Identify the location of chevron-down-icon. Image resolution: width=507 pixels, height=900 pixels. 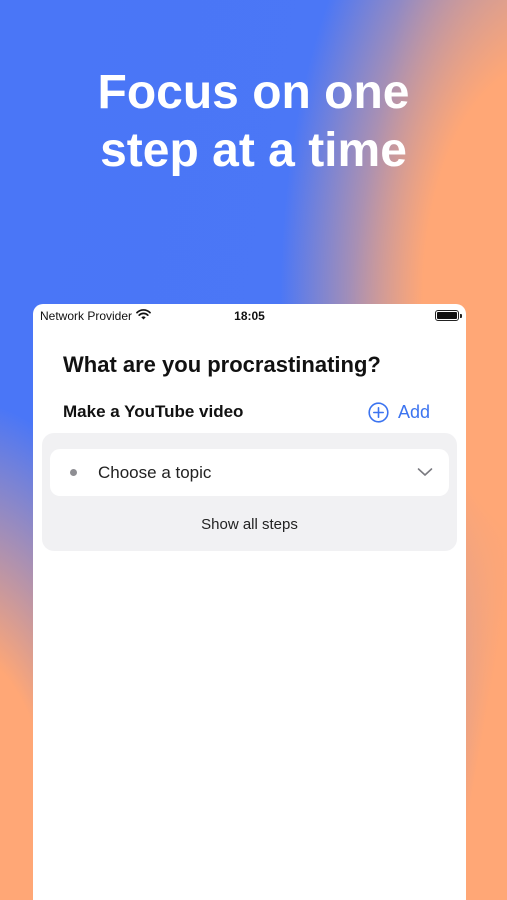
(425, 473).